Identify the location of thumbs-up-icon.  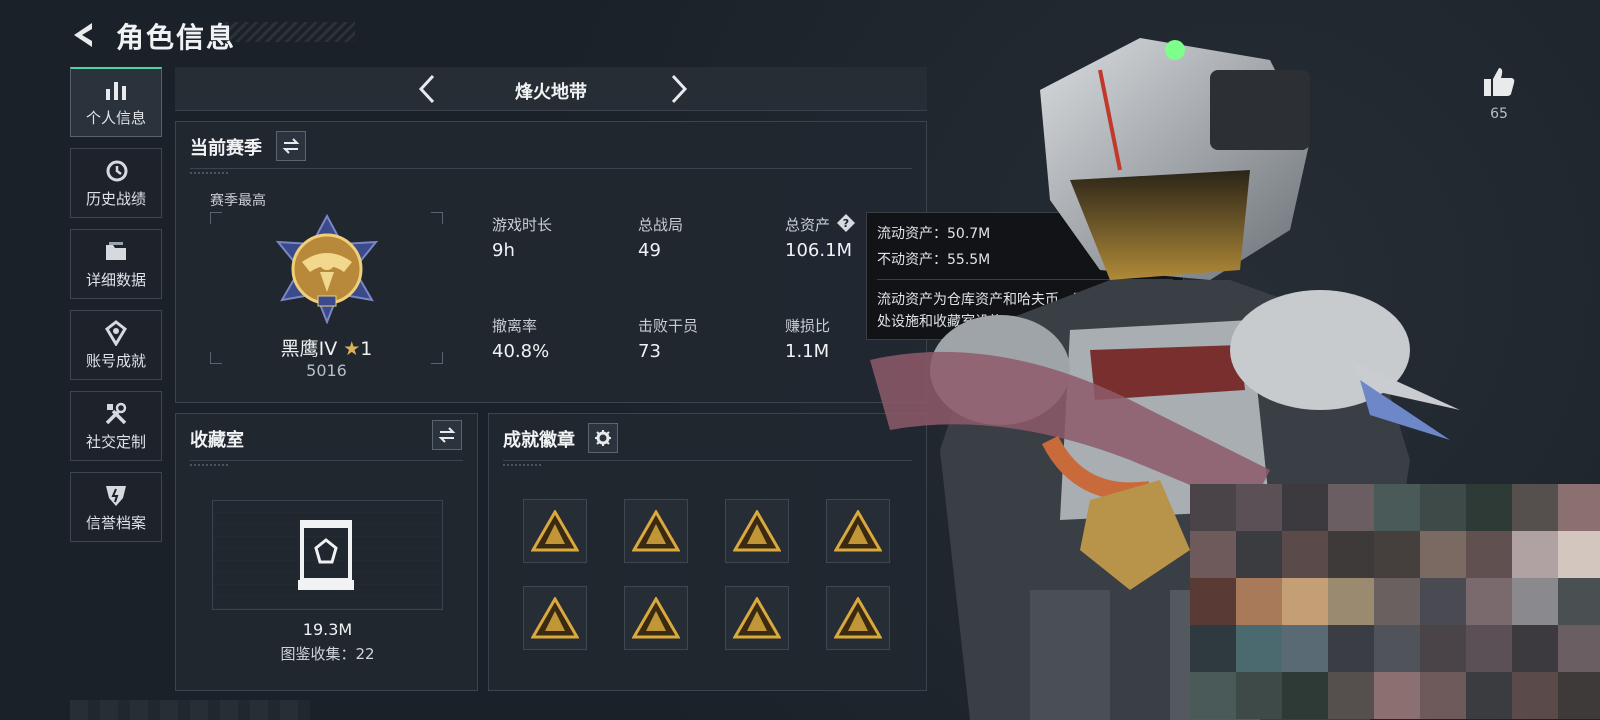
(1499, 82).